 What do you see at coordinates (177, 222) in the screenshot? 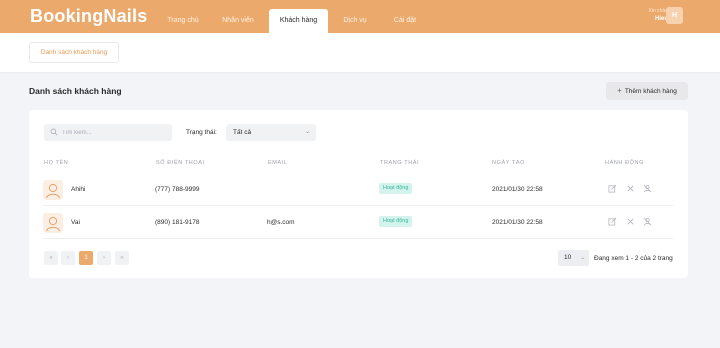
I see `customer-phone: (890) 181-9178` at bounding box center [177, 222].